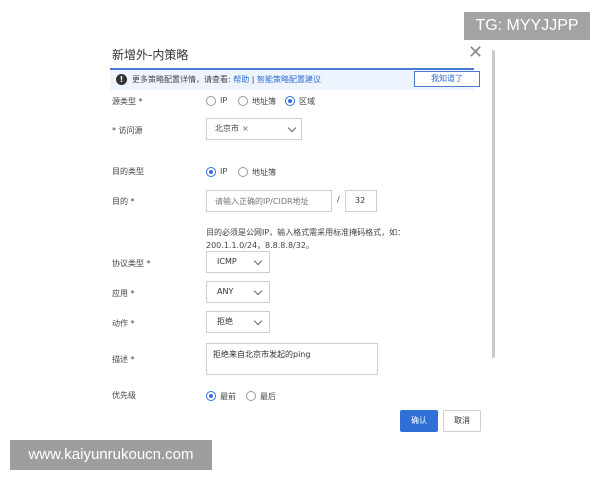  Describe the element at coordinates (245, 128) in the screenshot. I see `chip-close-icon: ×` at that location.